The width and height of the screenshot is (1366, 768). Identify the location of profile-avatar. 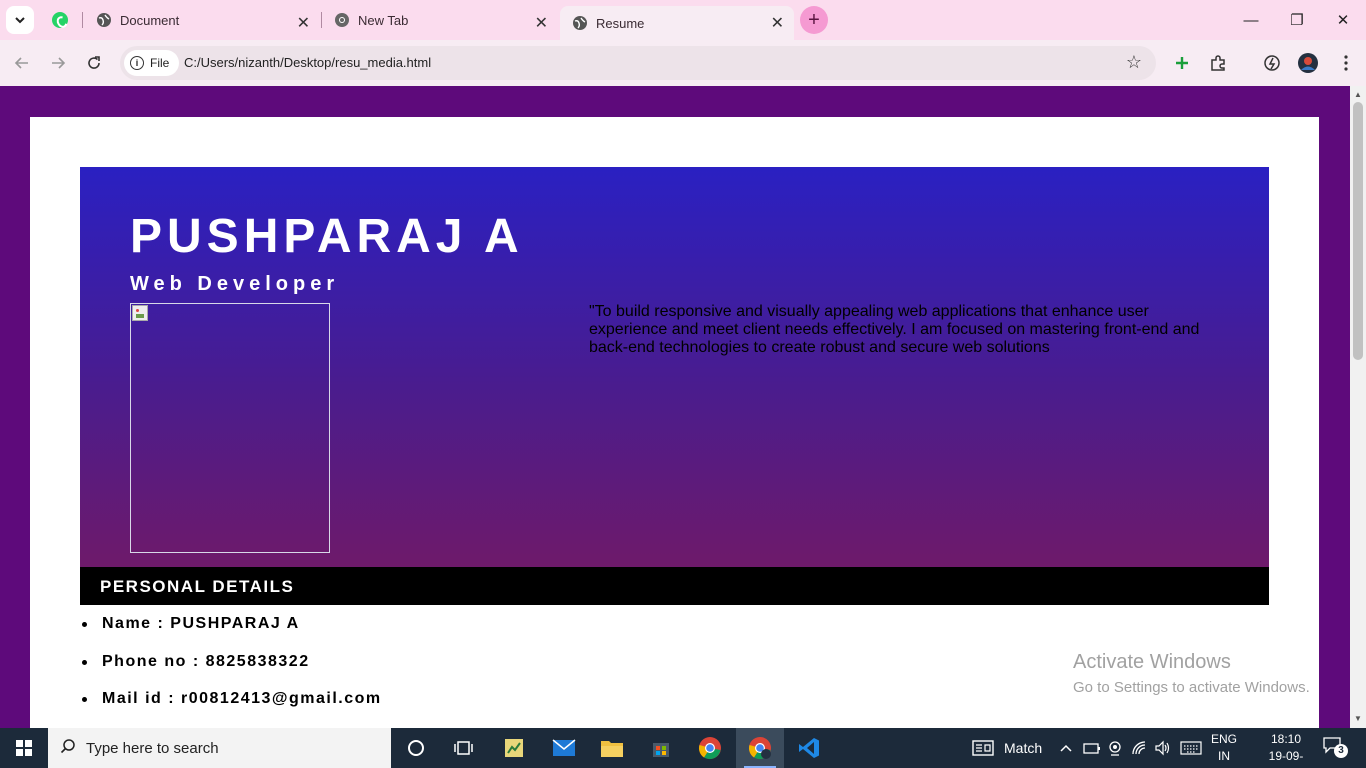
(1308, 63).